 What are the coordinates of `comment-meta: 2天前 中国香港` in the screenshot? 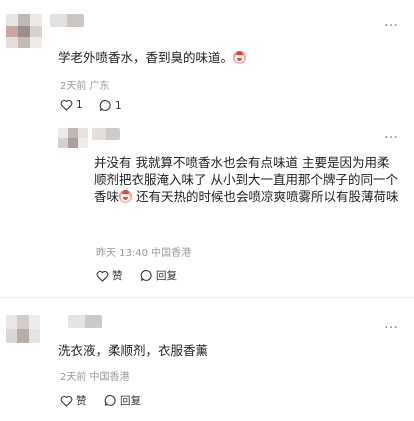 It's located at (95, 377).